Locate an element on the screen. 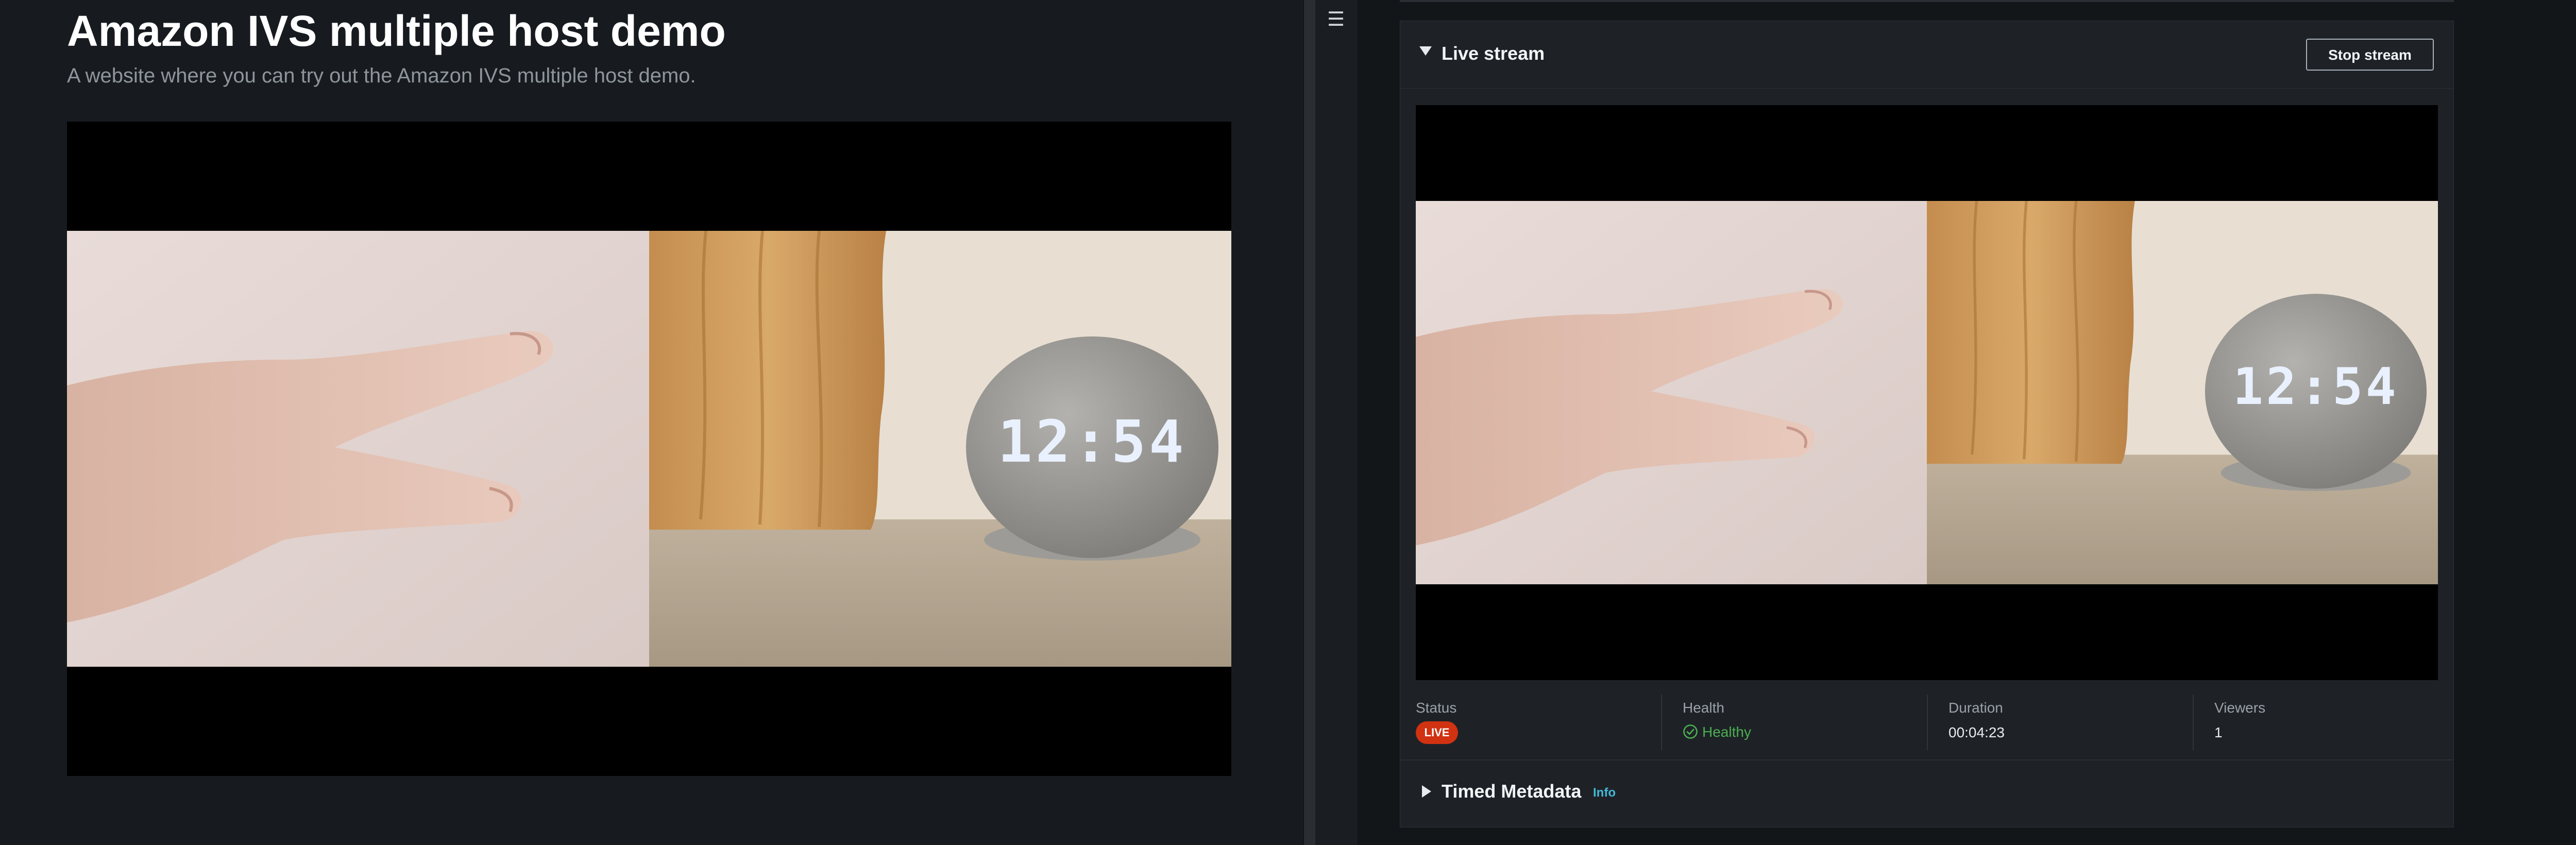 This screenshot has width=2576, height=845. caret-right-icon is located at coordinates (1426, 791).